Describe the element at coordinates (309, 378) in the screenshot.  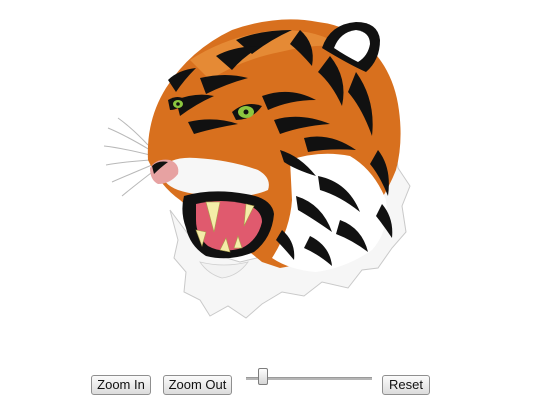
I see `zoom-slider` at that location.